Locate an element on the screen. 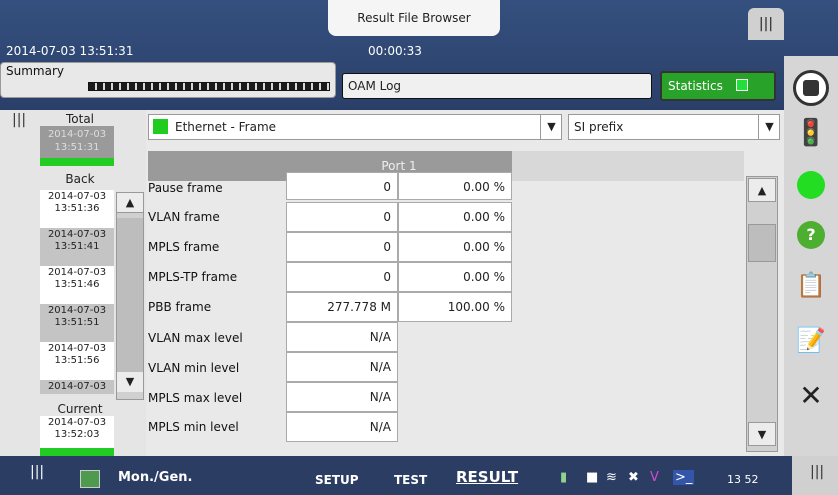 Image resolution: width=838 pixels, height=495 pixels. stop-button is located at coordinates (811, 88).